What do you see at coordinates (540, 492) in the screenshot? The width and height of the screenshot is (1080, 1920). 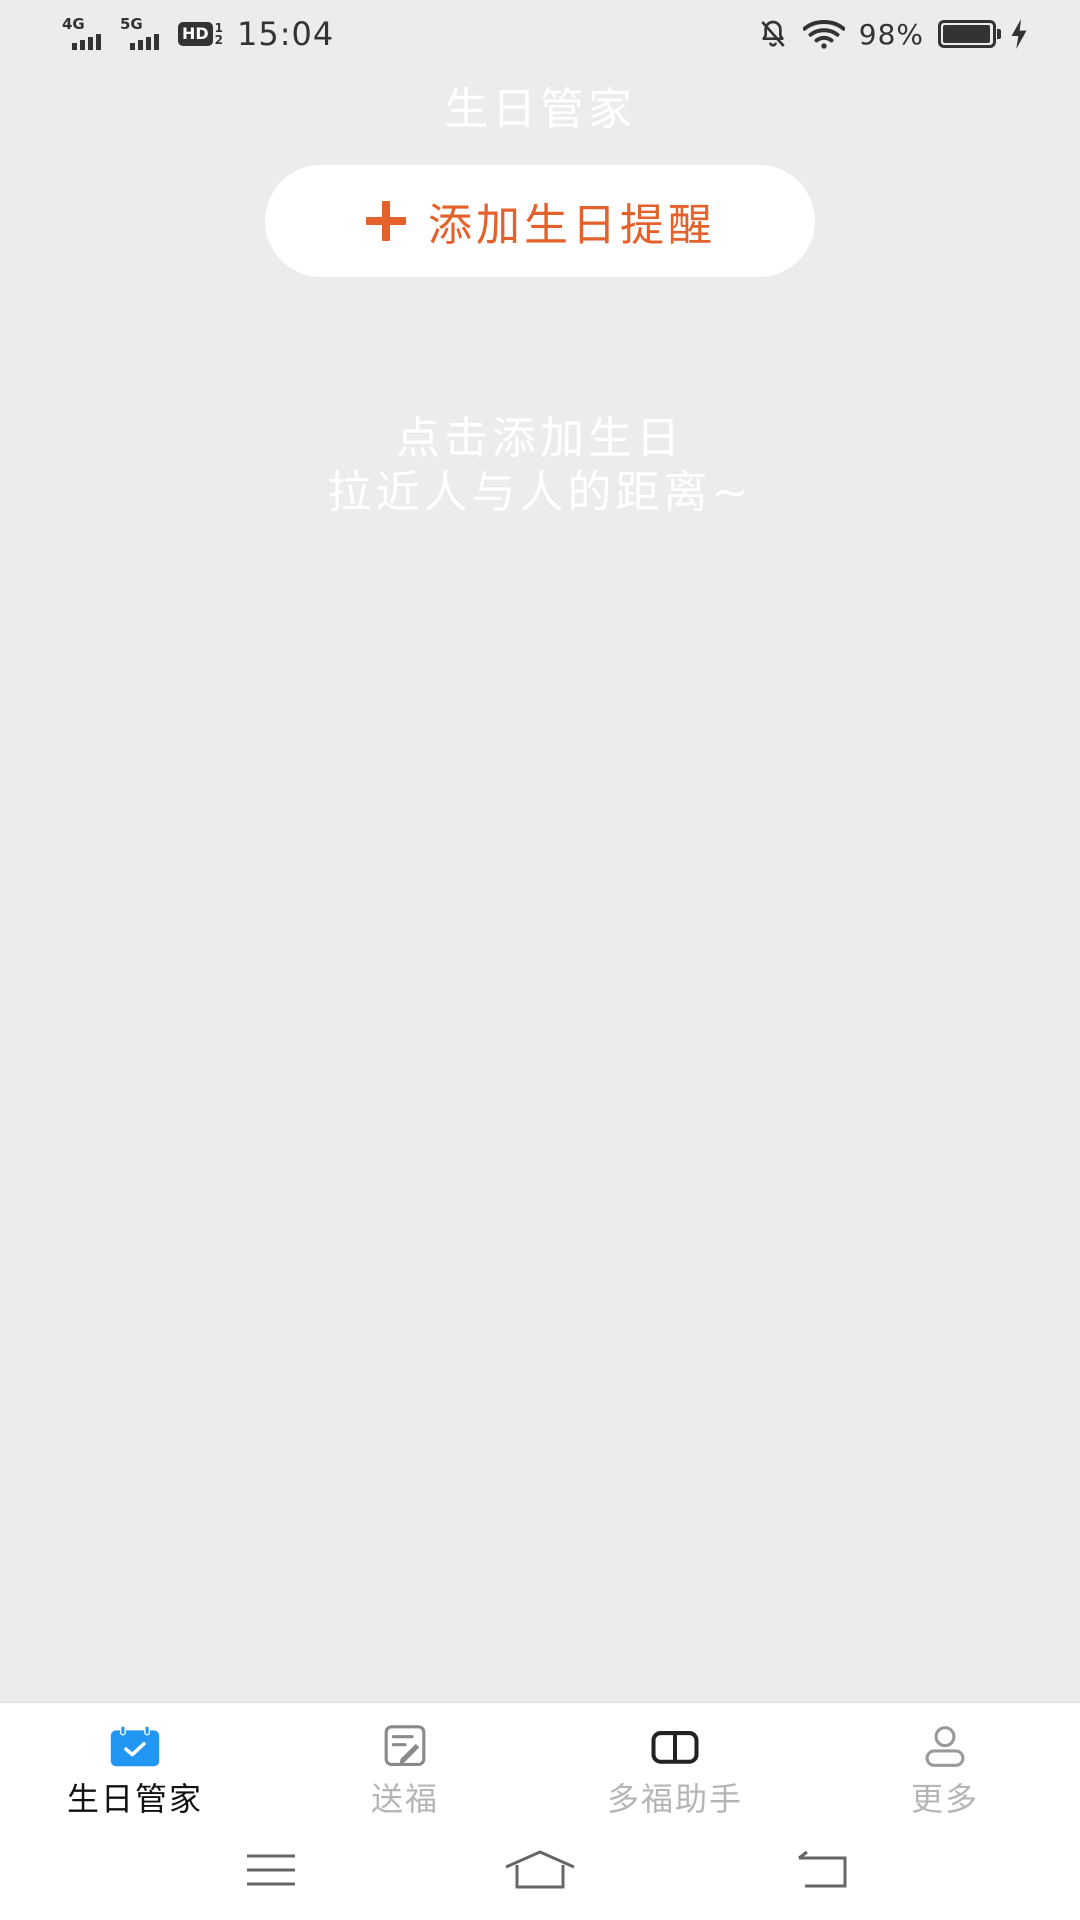 I see `empty-state-line-2: 拉近人与人的距离~` at bounding box center [540, 492].